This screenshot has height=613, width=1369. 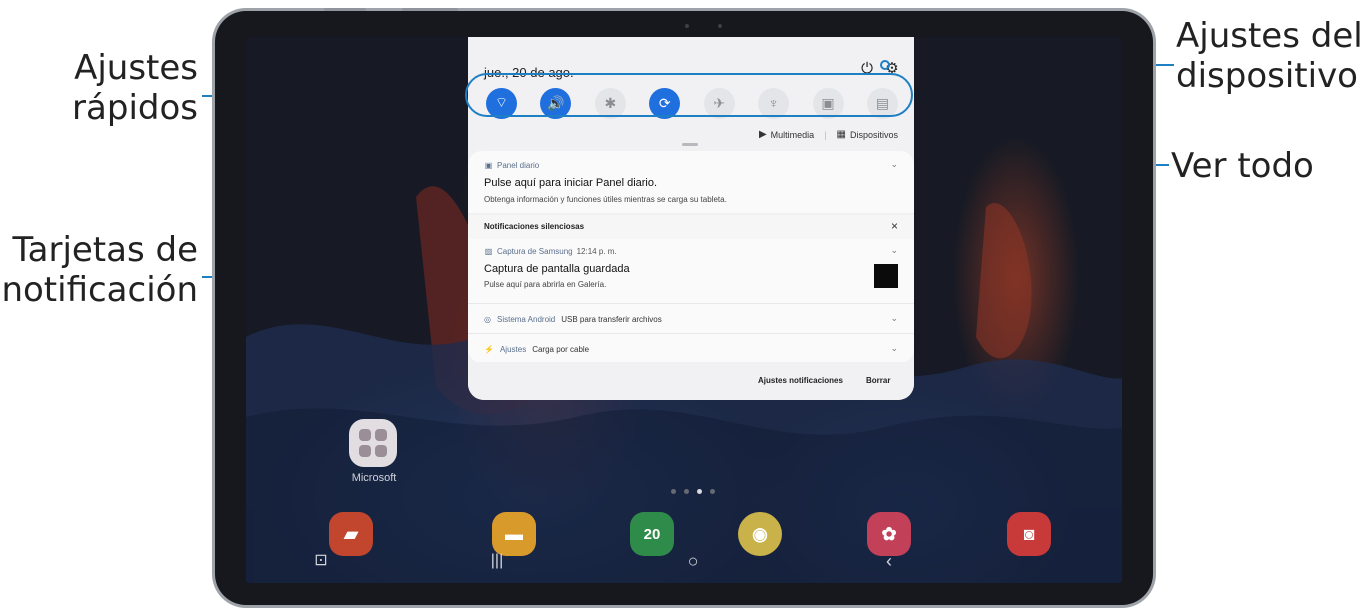 I want to click on home-button: ○, so click(x=693, y=561).